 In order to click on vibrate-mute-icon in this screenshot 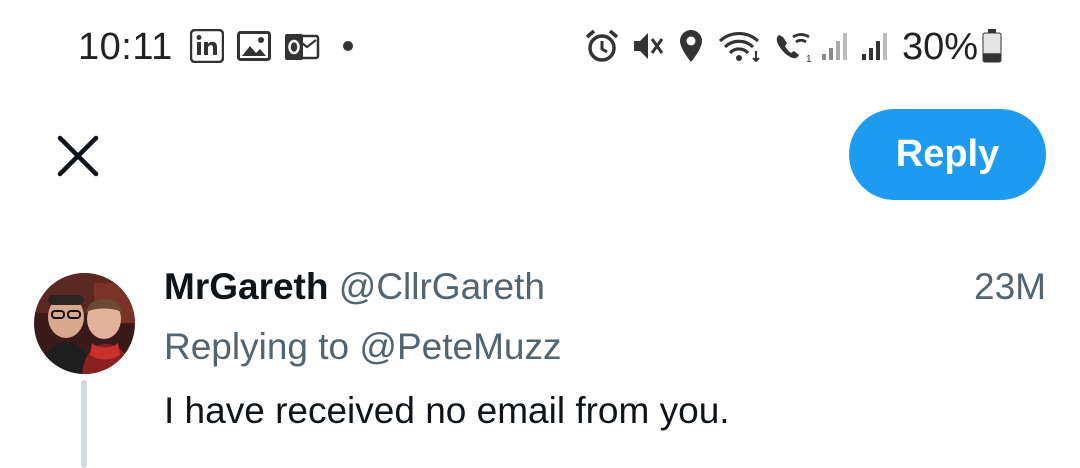, I will do `click(649, 46)`.